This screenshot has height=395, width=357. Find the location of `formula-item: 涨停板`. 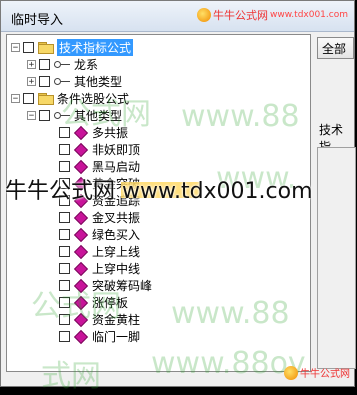

formula-item: 涨停板 is located at coordinates (87, 302).